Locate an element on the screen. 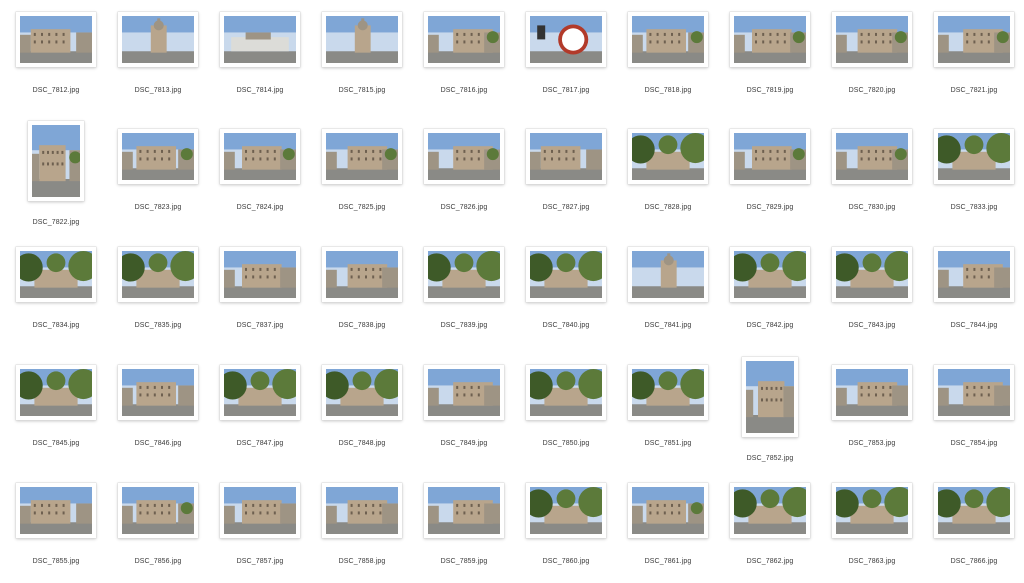 This screenshot has height=583, width=1024. file-thumbnail: DSC_7835.jpg is located at coordinates (158, 294).